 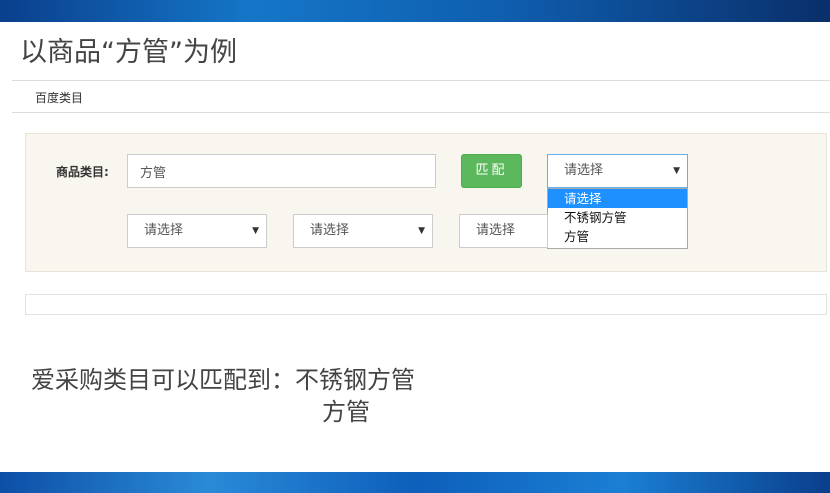 What do you see at coordinates (82, 172) in the screenshot?
I see `category-label: 商品类目:` at bounding box center [82, 172].